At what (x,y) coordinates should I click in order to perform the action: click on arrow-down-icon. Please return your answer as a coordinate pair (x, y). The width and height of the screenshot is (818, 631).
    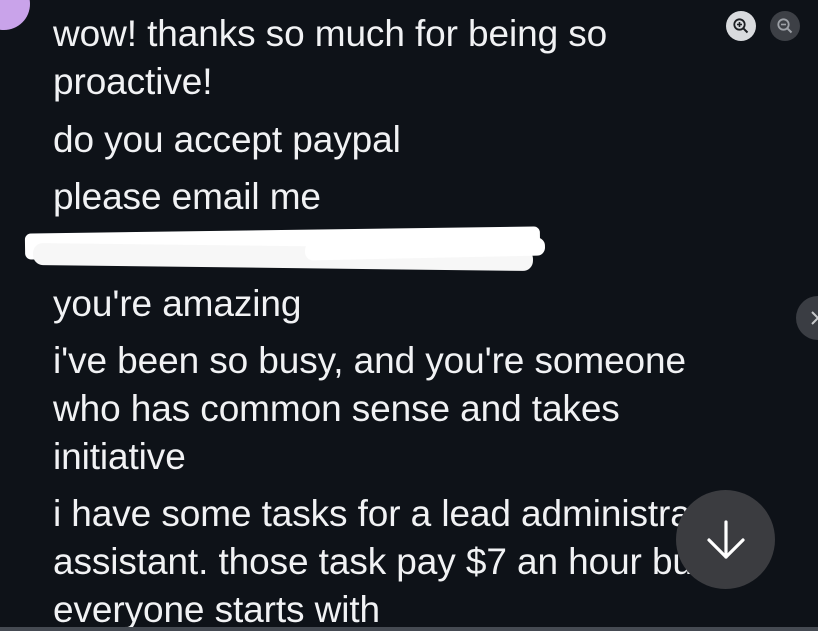
    Looking at the image, I should click on (725, 539).